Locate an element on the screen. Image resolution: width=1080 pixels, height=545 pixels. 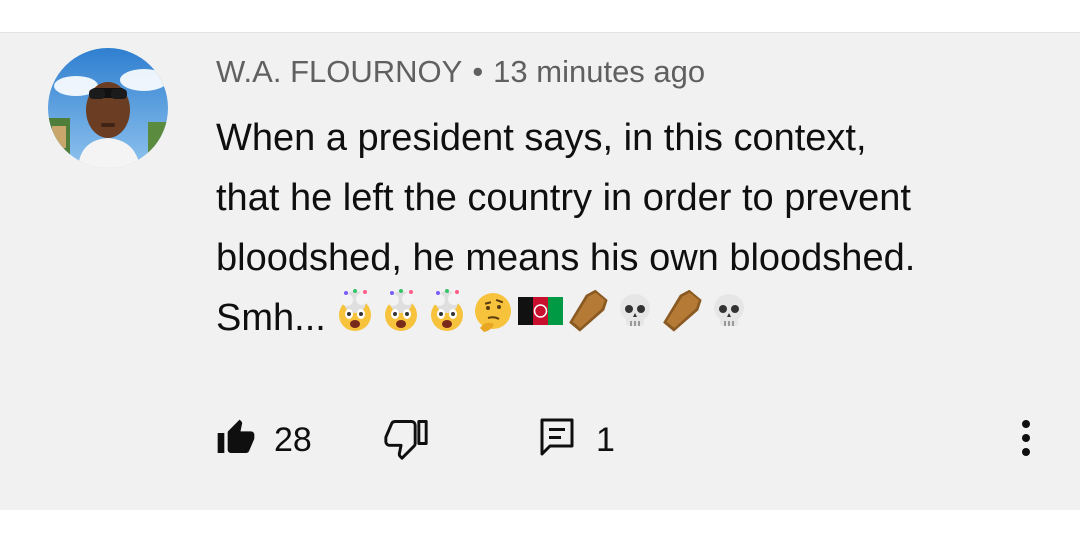
more-vert-icon is located at coordinates (1026, 440).